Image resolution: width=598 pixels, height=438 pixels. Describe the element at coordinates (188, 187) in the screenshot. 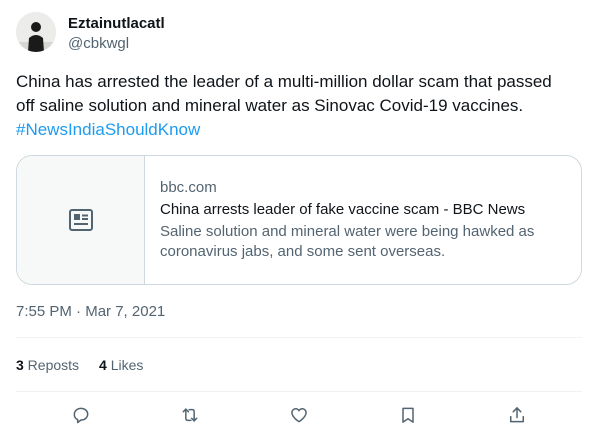

I see `card-domain: bbc.com` at that location.